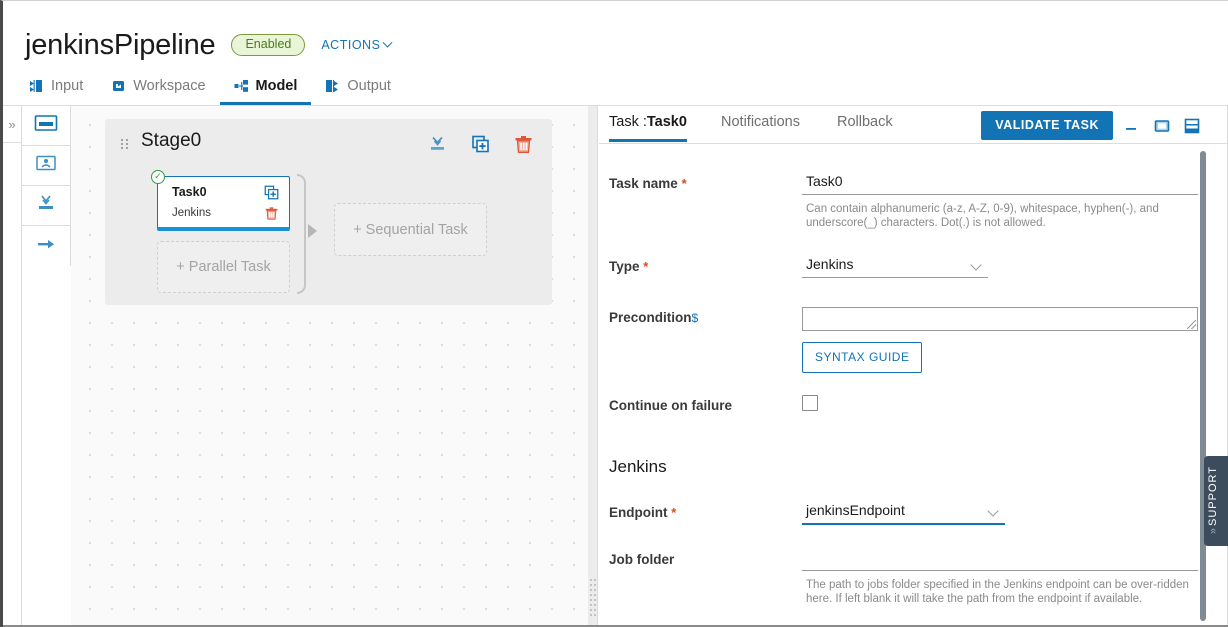  Describe the element at coordinates (191, 213) in the screenshot. I see `task-card-type: Jenkins` at that location.